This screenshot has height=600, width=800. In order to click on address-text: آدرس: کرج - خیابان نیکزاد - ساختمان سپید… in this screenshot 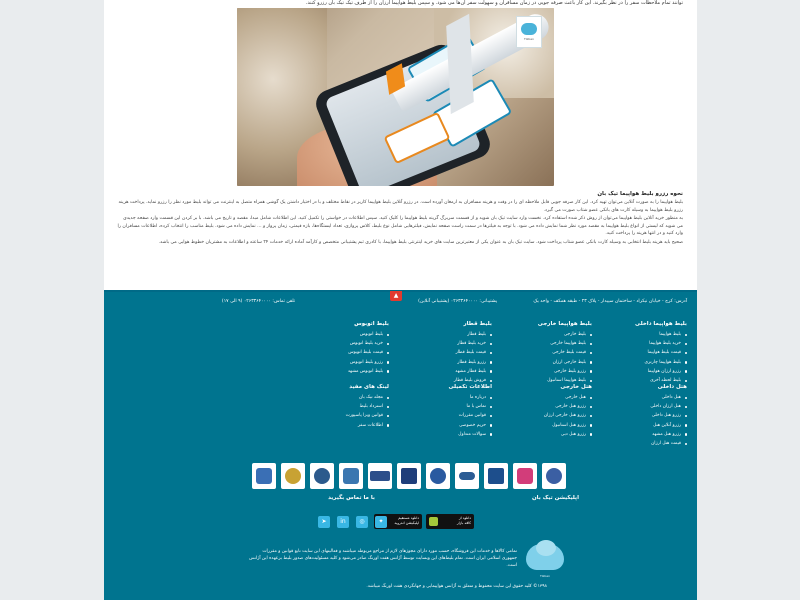, I will do `click(610, 301)`.